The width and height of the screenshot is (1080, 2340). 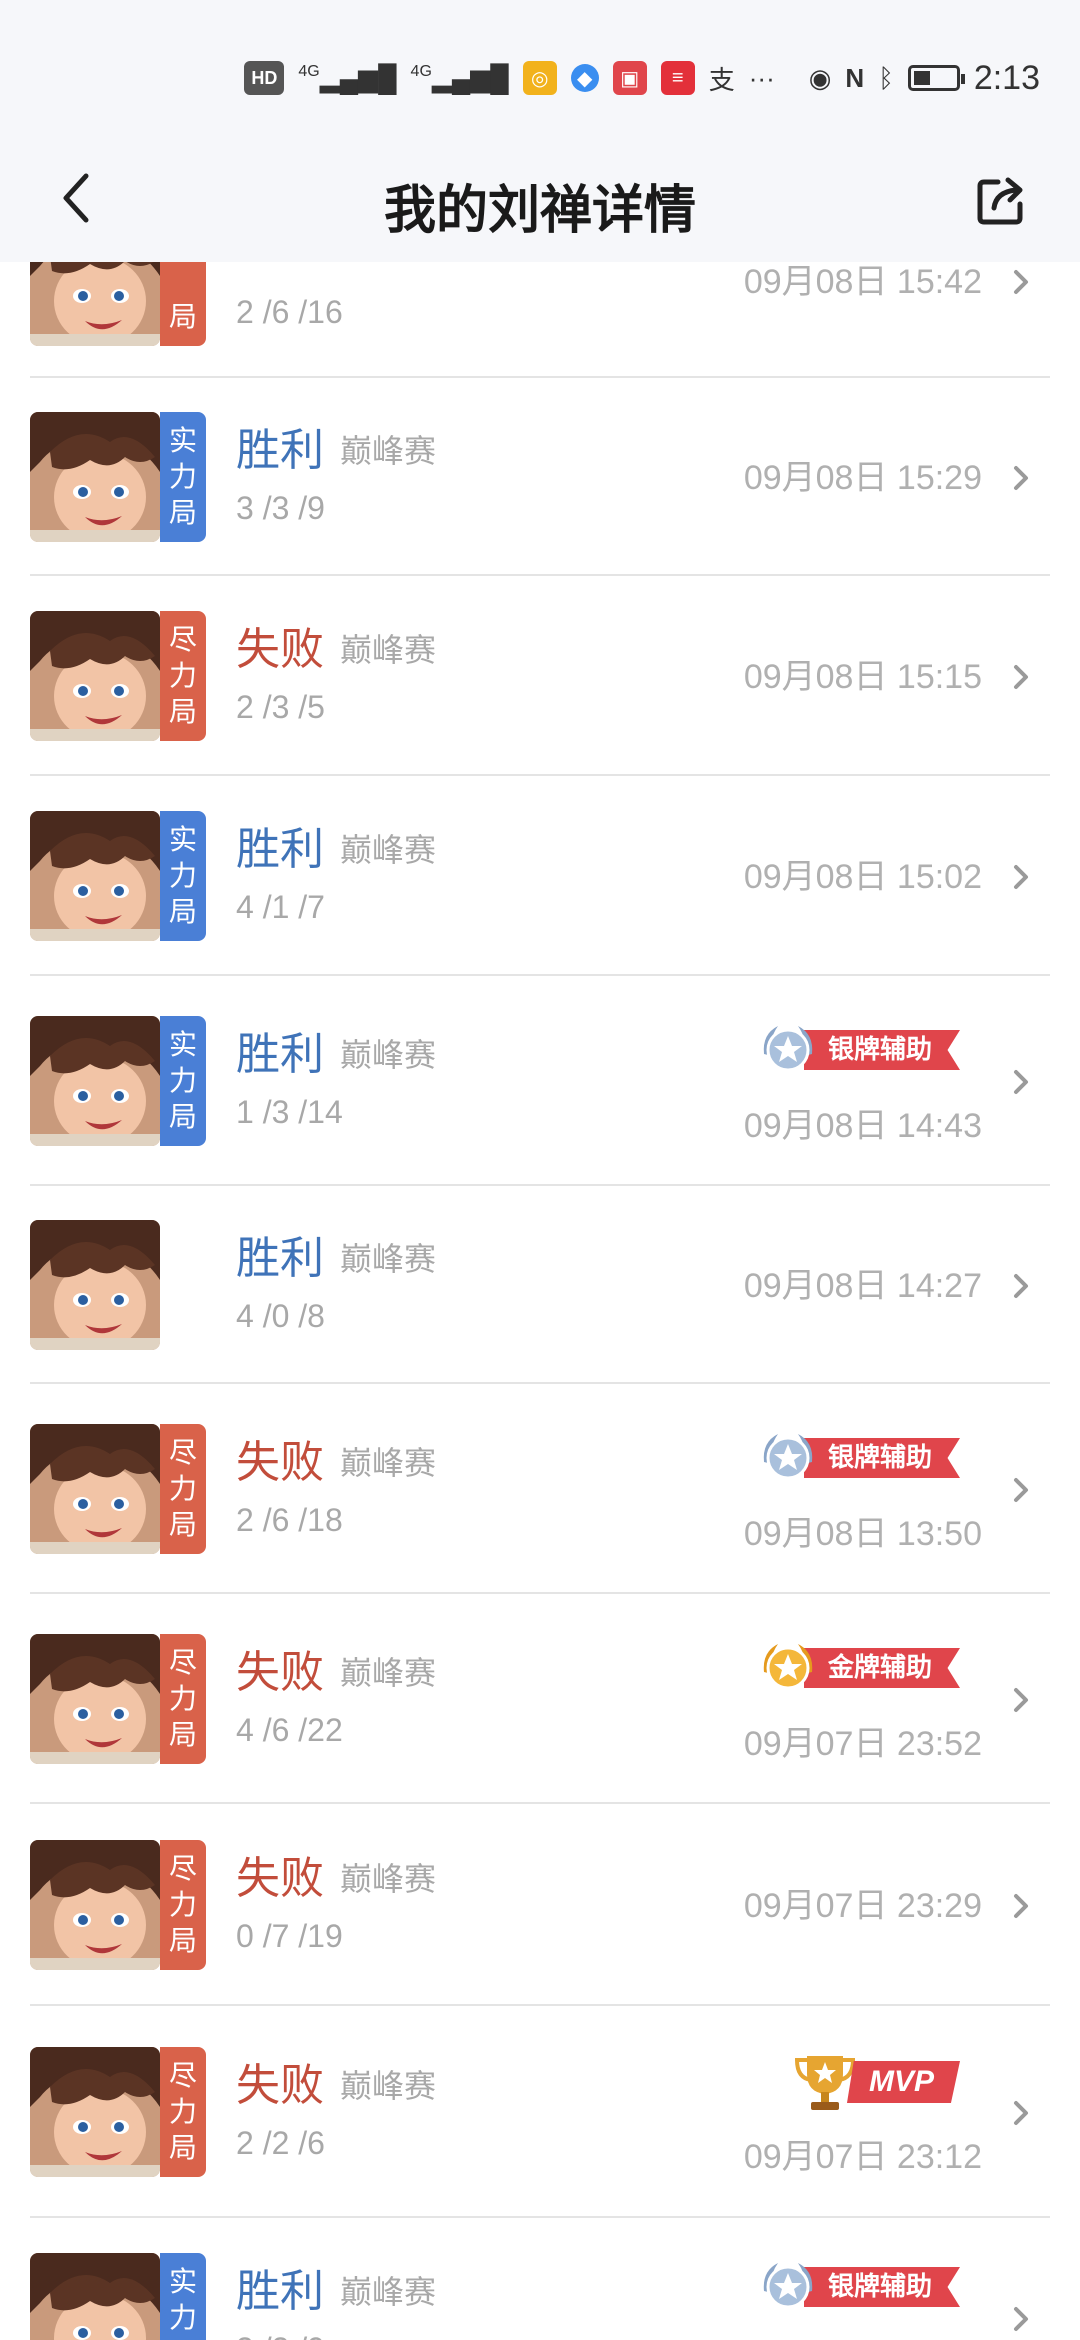 I want to click on status-time: 2:13, so click(x=1006, y=77).